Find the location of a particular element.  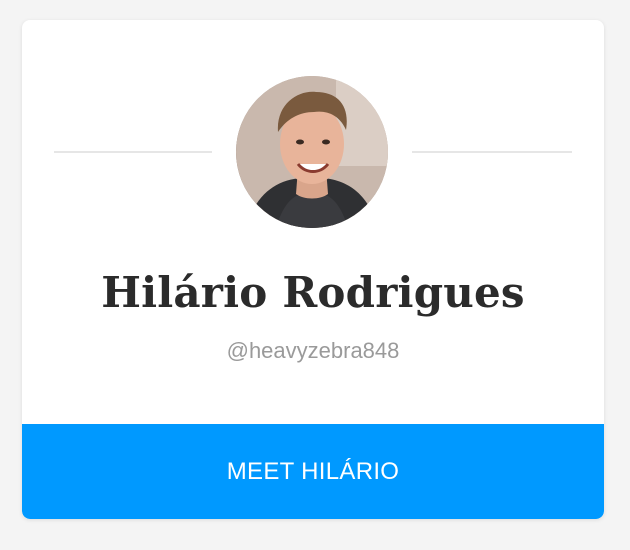

avatar-photo-icon is located at coordinates (312, 152).